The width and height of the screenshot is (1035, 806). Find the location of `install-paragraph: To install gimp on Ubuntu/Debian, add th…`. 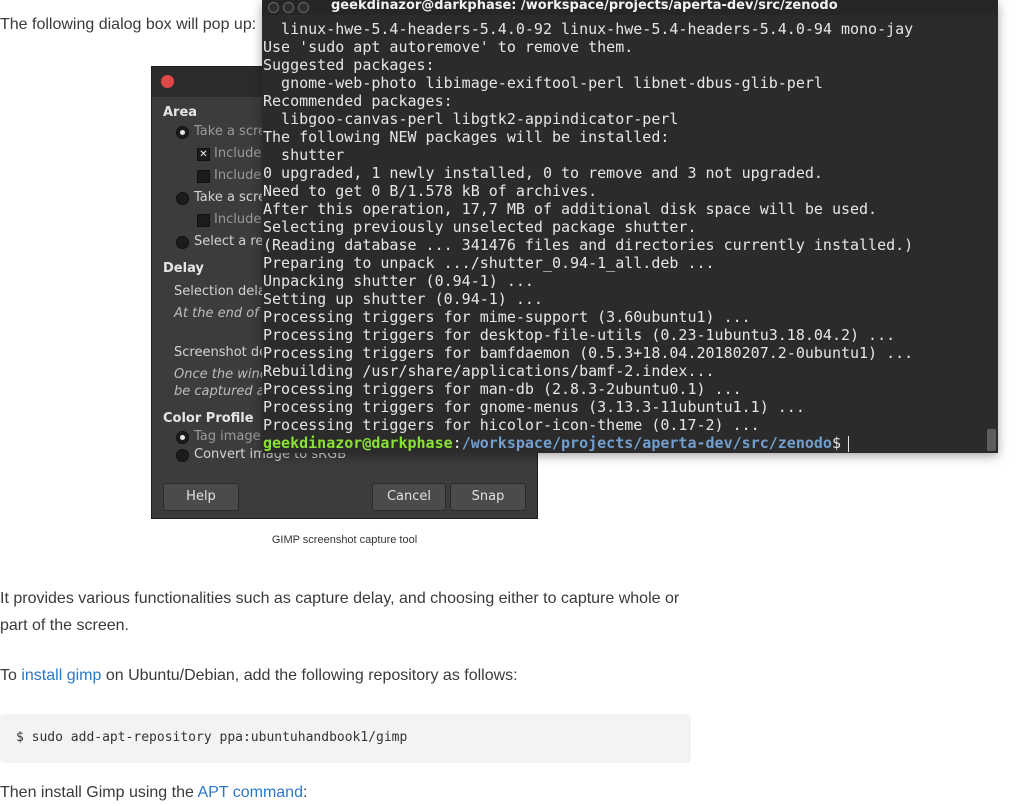

install-paragraph: To install gimp on Ubuntu/Debian, add th… is located at coordinates (259, 675).